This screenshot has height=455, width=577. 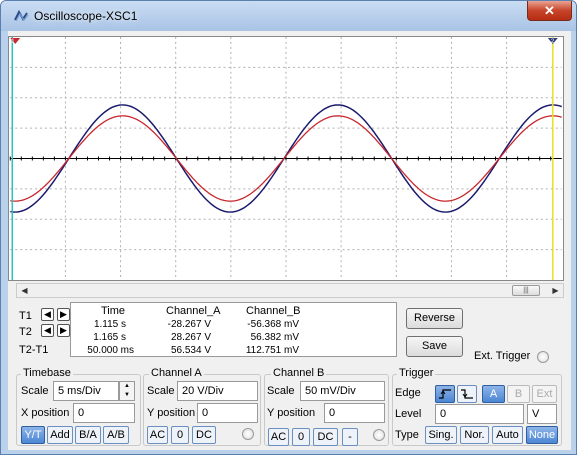 What do you see at coordinates (507, 435) in the screenshot?
I see `trigger-auto-button: Auto` at bounding box center [507, 435].